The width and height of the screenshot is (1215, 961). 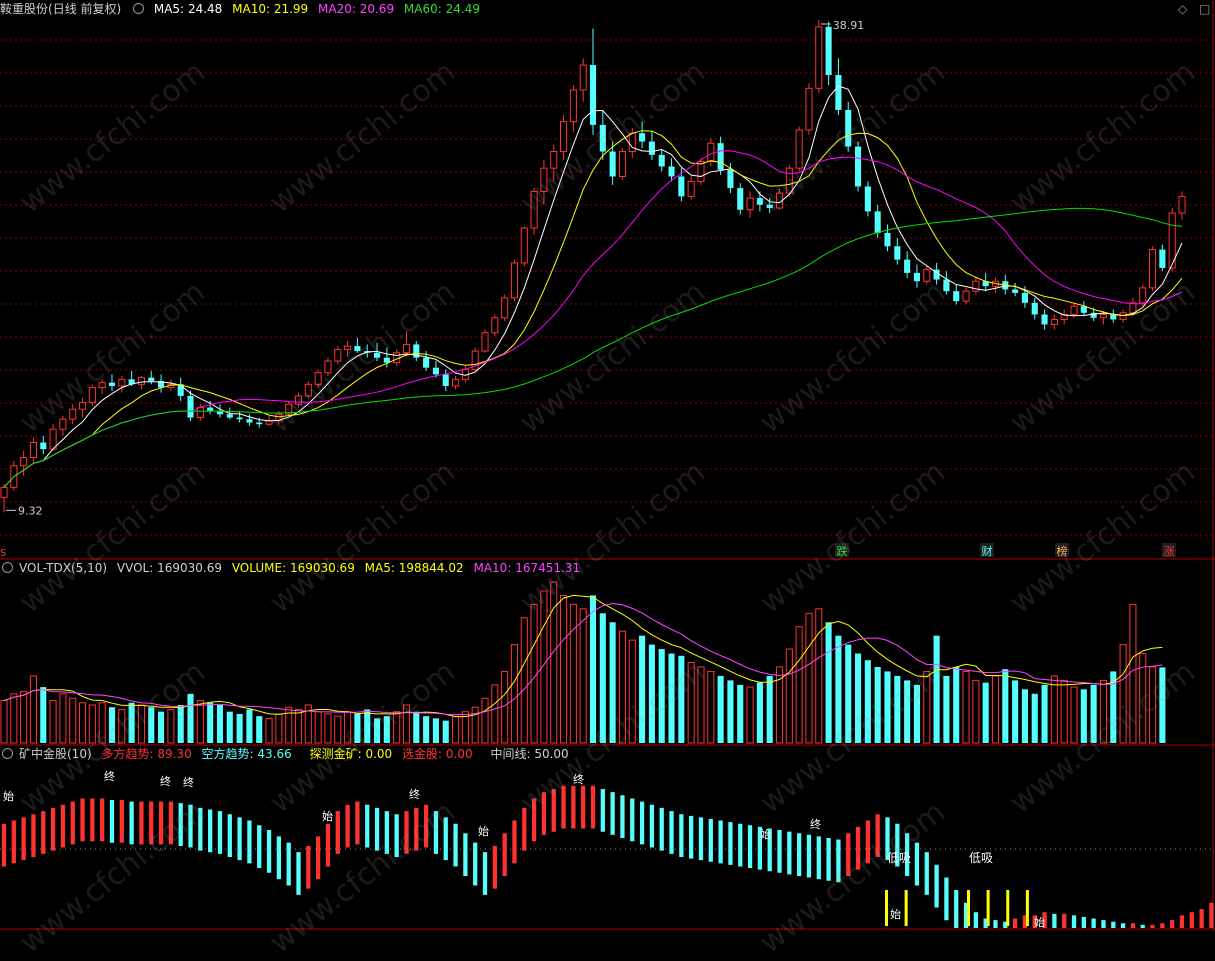 What do you see at coordinates (7, 753) in the screenshot?
I see `ind-settings-circle-icon` at bounding box center [7, 753].